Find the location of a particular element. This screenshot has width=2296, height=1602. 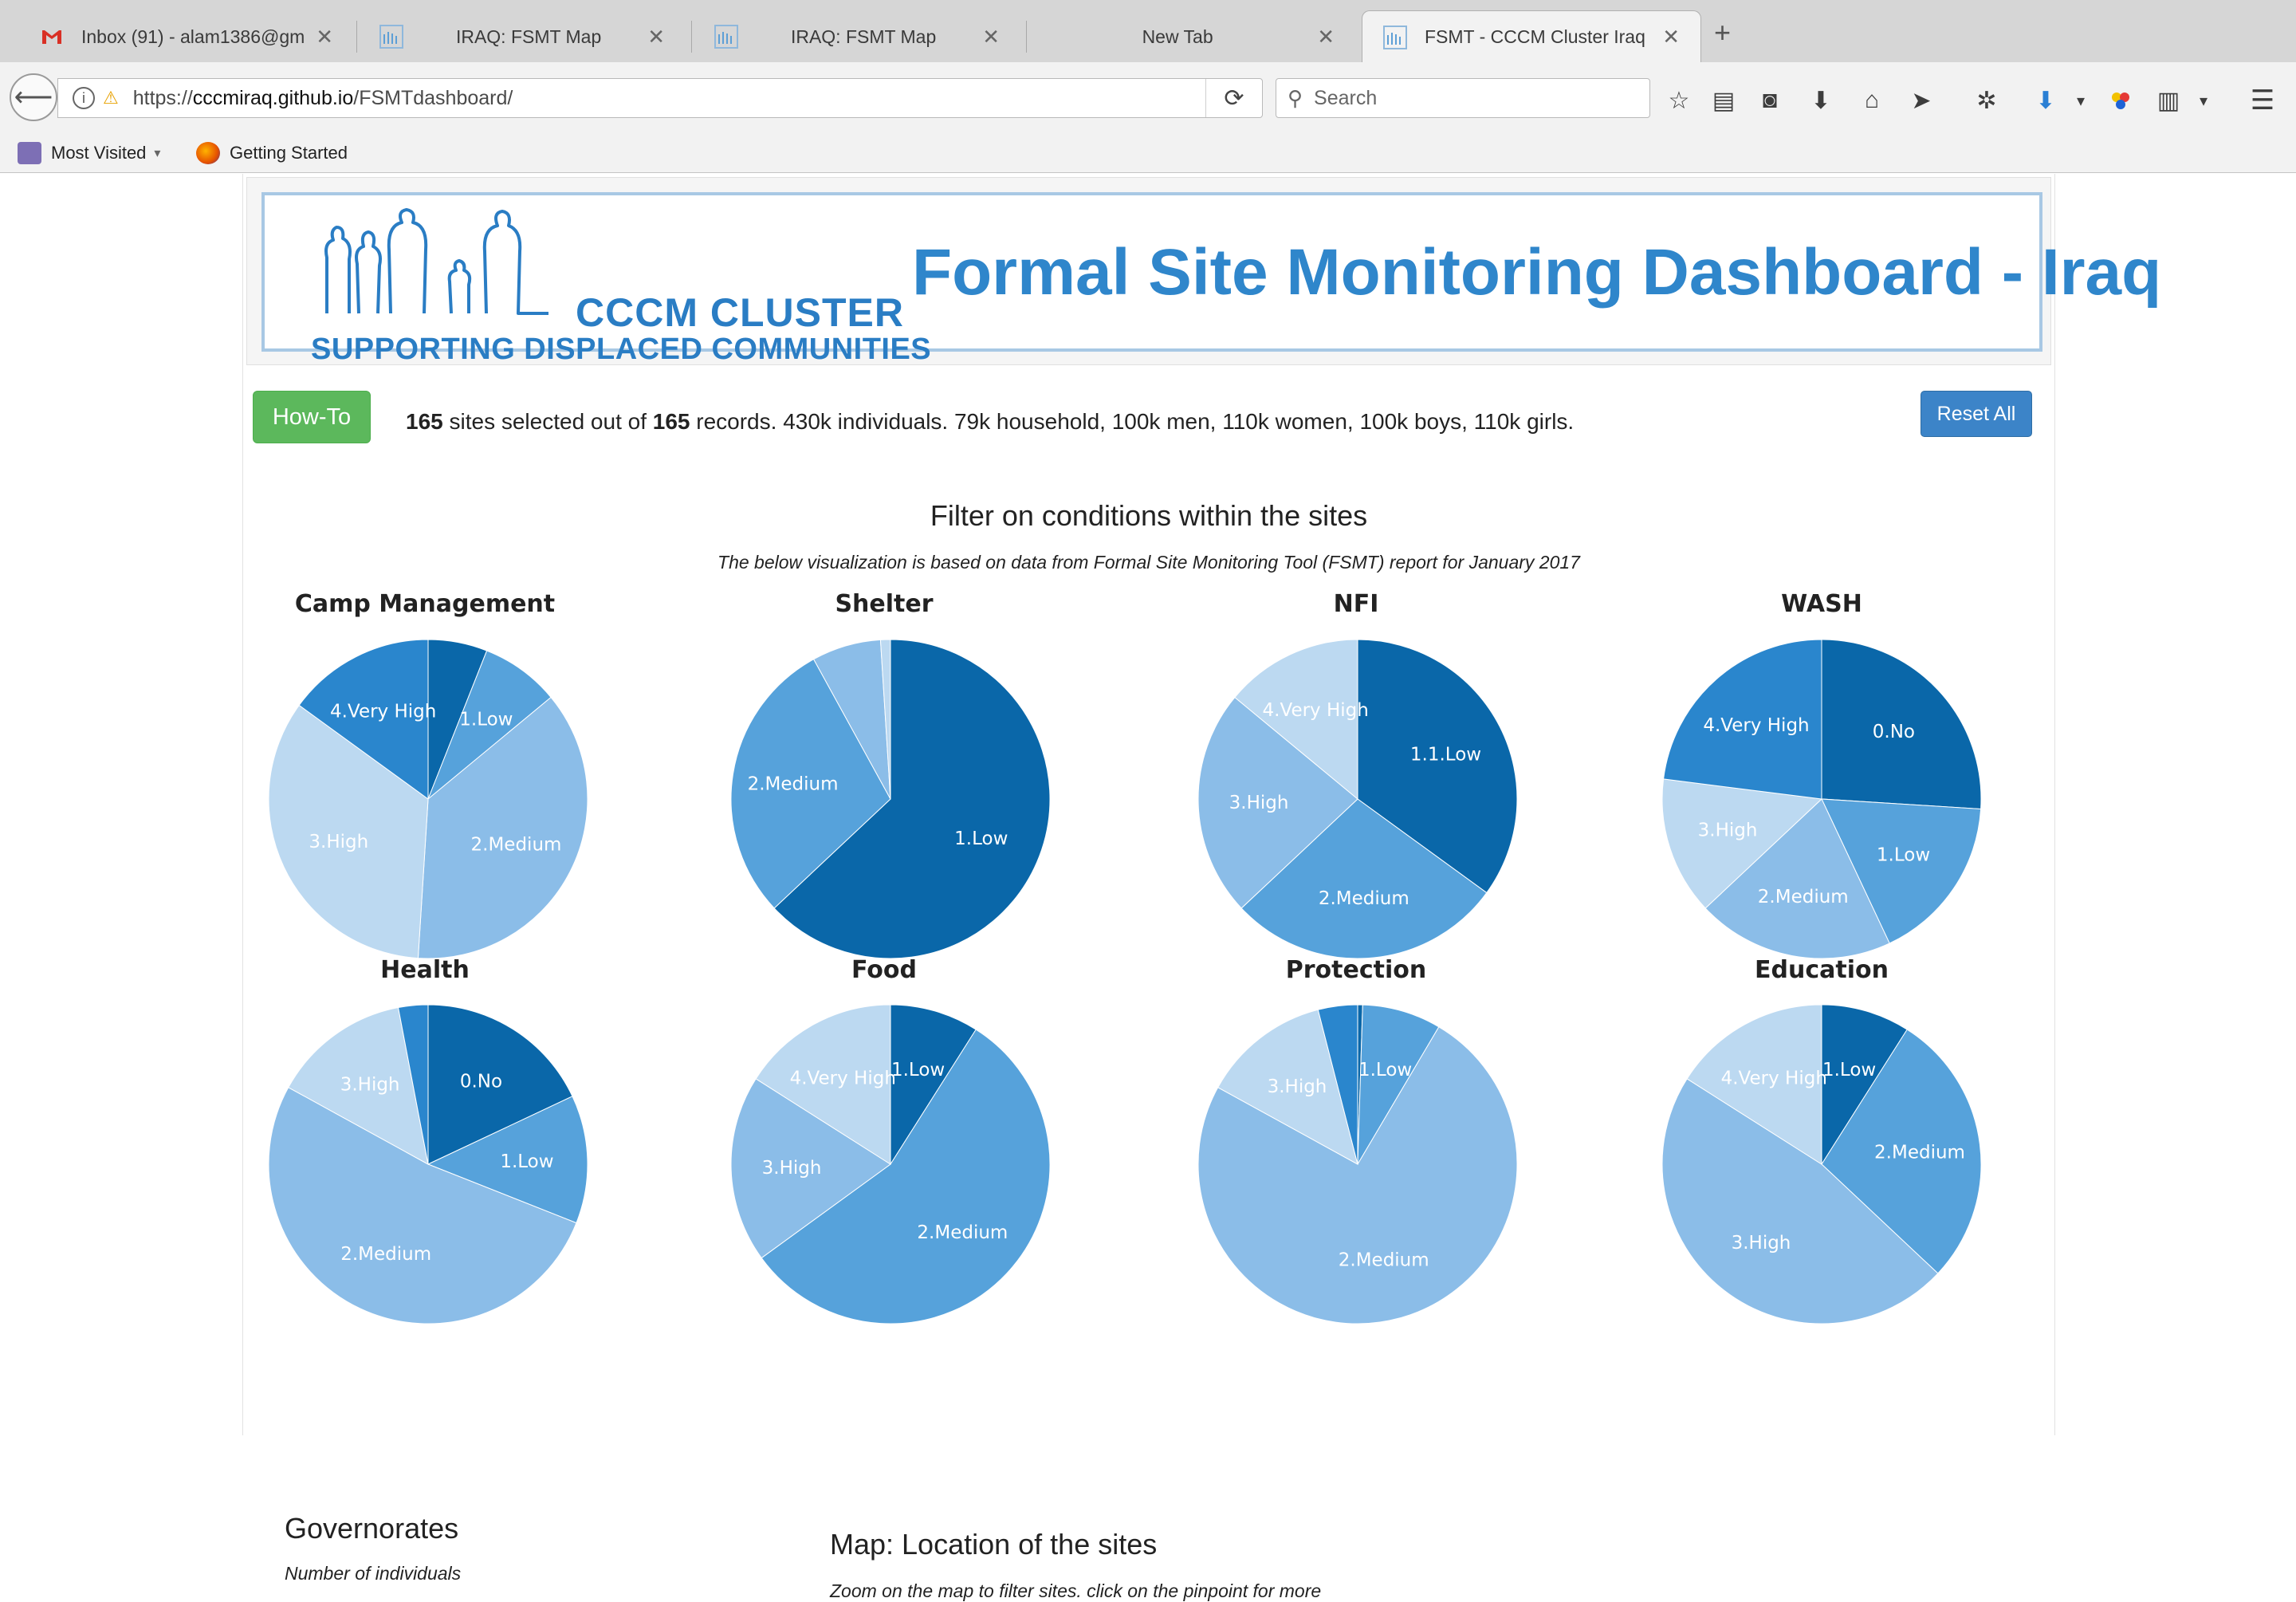

tab-new-tab: New Tab ✕ is located at coordinates (1191, 36).